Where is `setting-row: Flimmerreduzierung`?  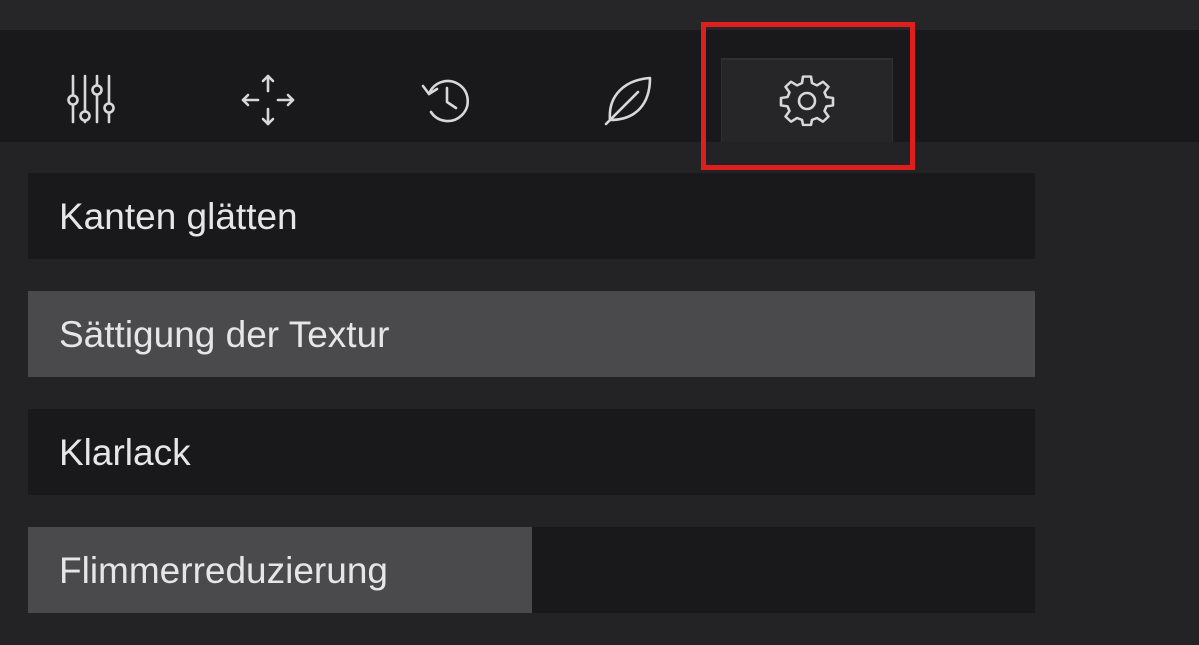
setting-row: Flimmerreduzierung is located at coordinates (531, 570).